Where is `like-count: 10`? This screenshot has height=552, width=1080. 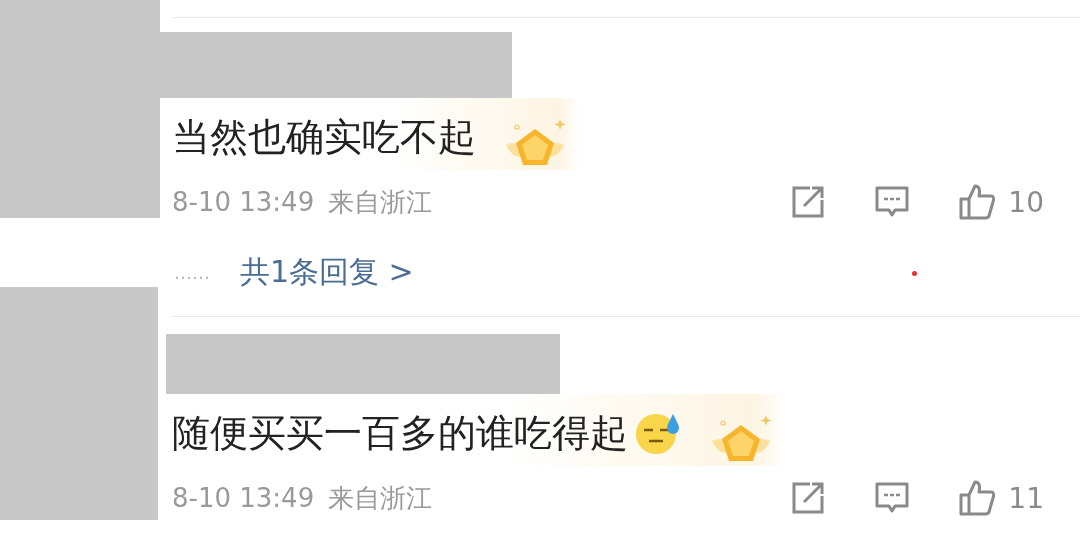 like-count: 10 is located at coordinates (1026, 202).